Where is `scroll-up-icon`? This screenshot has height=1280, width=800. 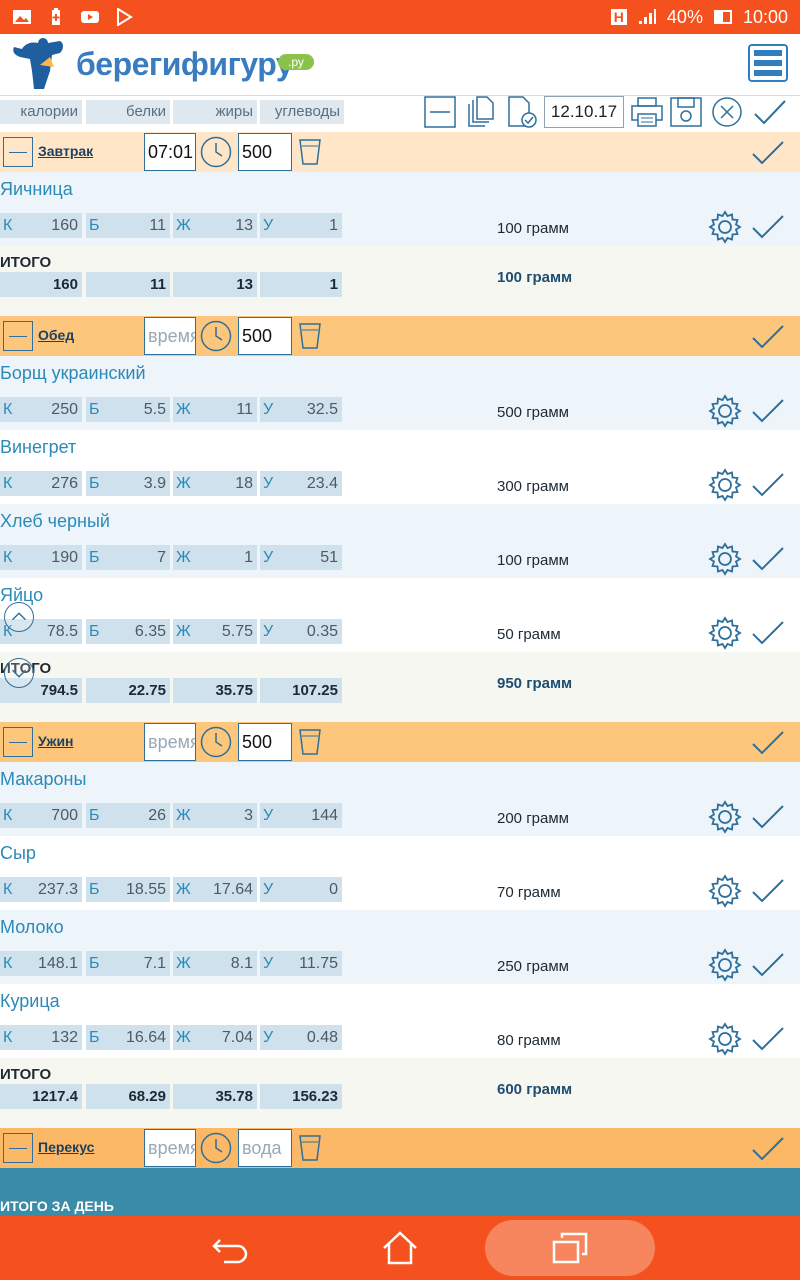
scroll-up-icon is located at coordinates (19, 617).